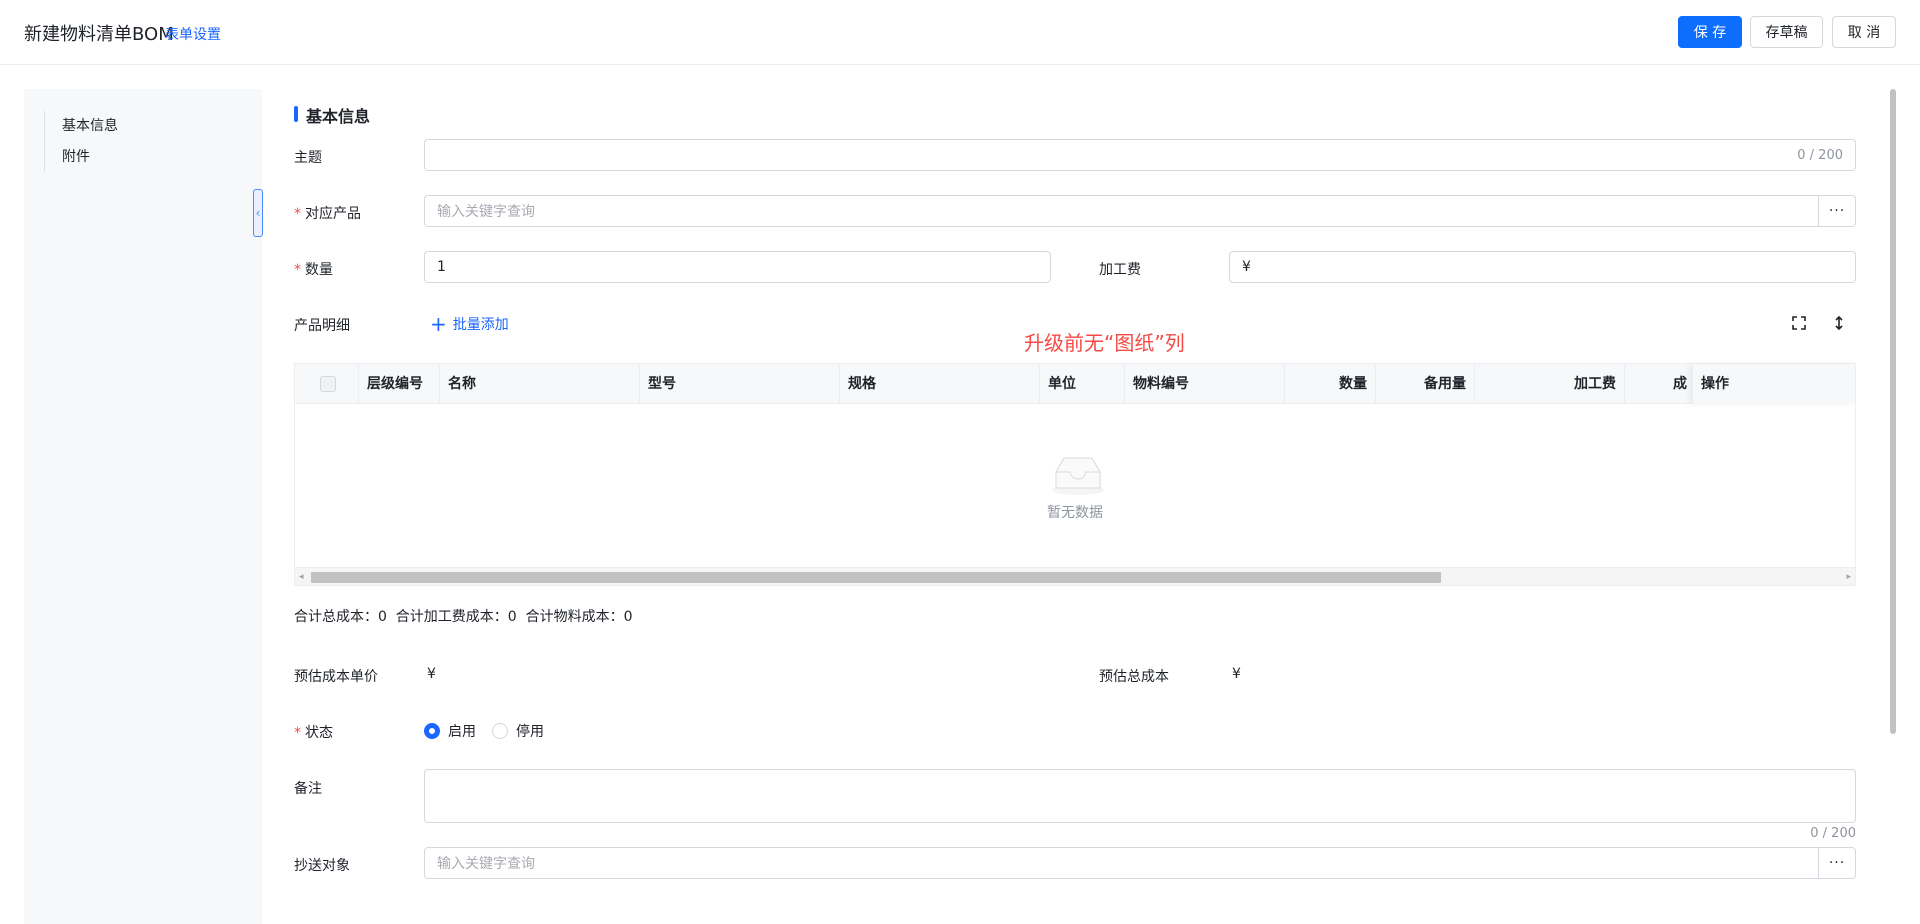 This screenshot has width=1920, height=924. Describe the element at coordinates (44, 141) in the screenshot. I see `nav-line` at that location.